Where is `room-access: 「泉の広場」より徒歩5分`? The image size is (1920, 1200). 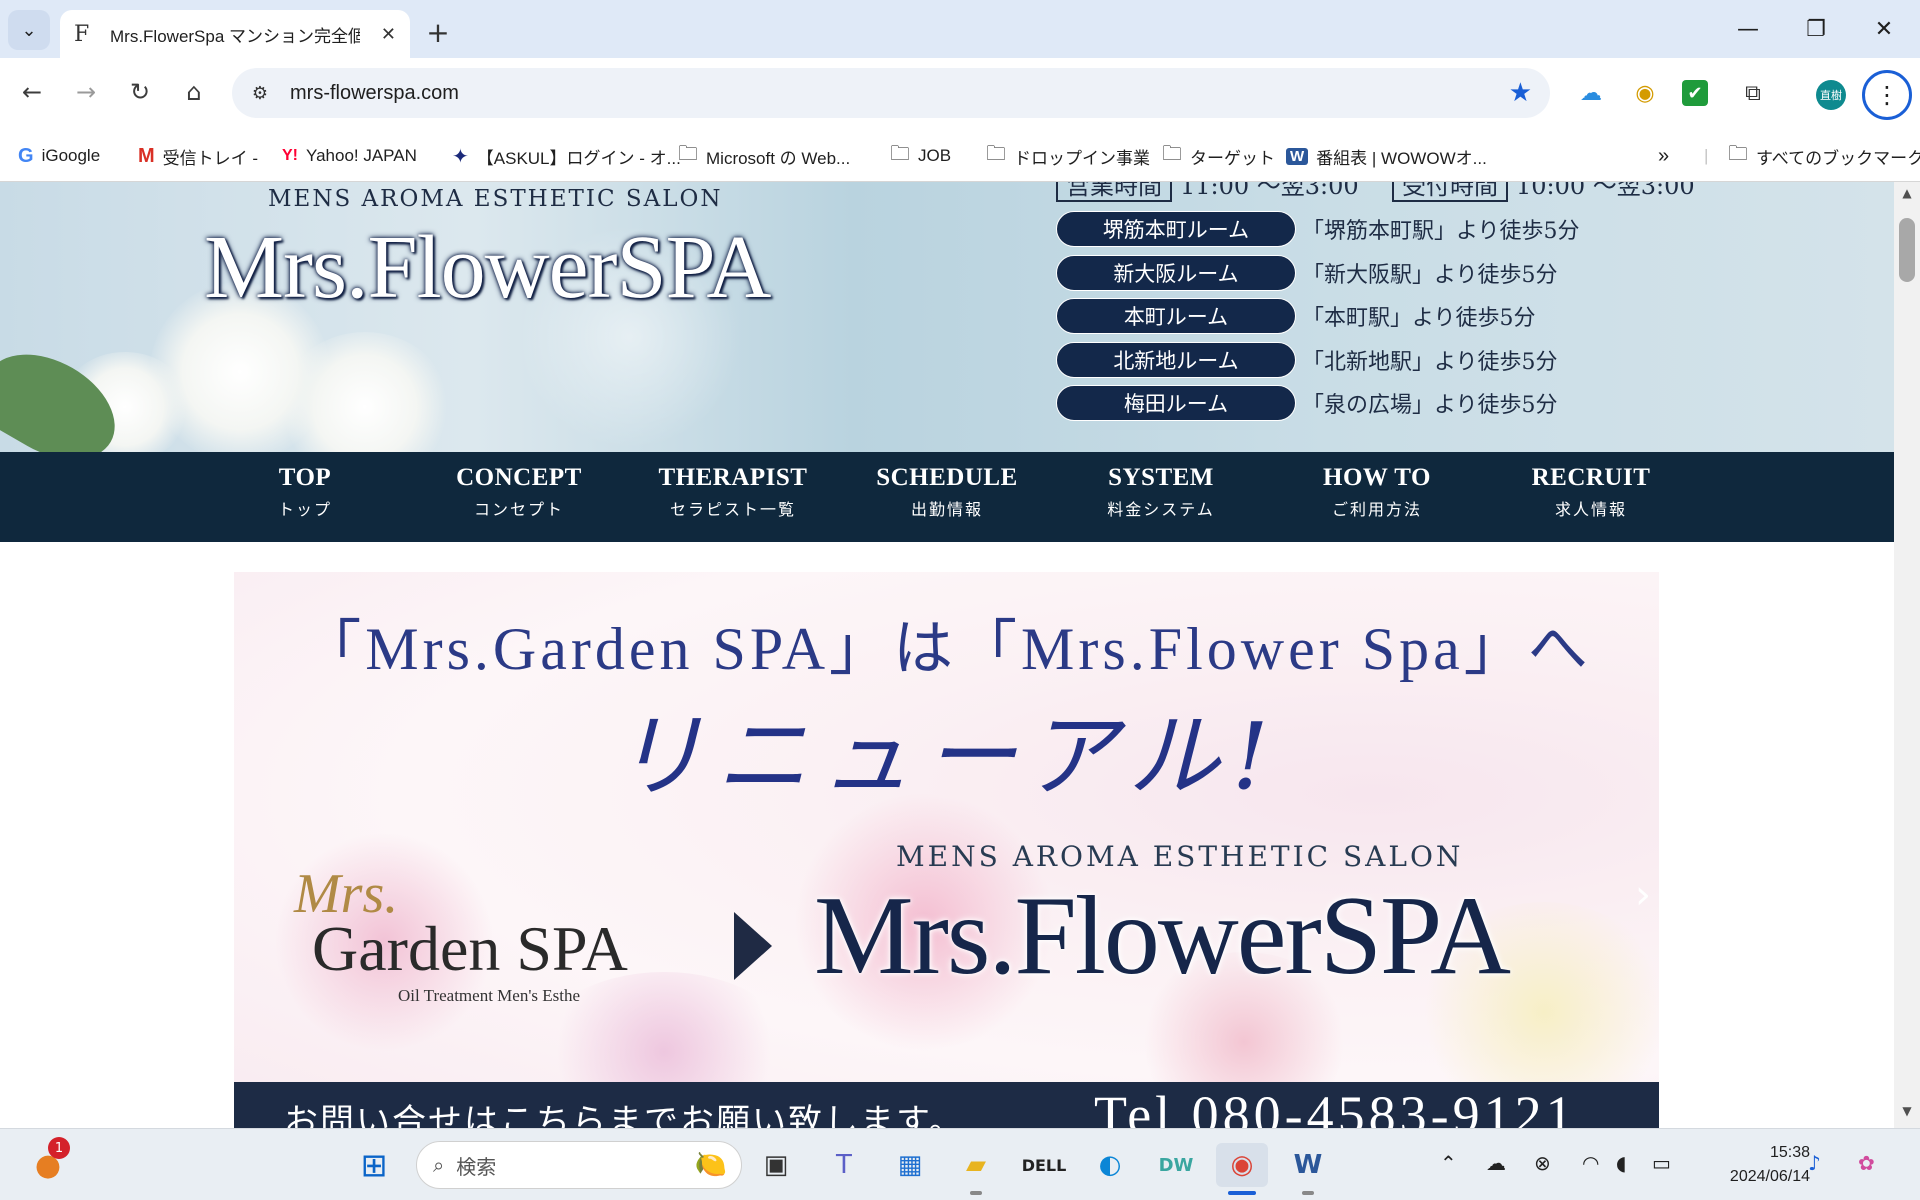 room-access: 「泉の広場」より徒歩5分 is located at coordinates (1430, 405).